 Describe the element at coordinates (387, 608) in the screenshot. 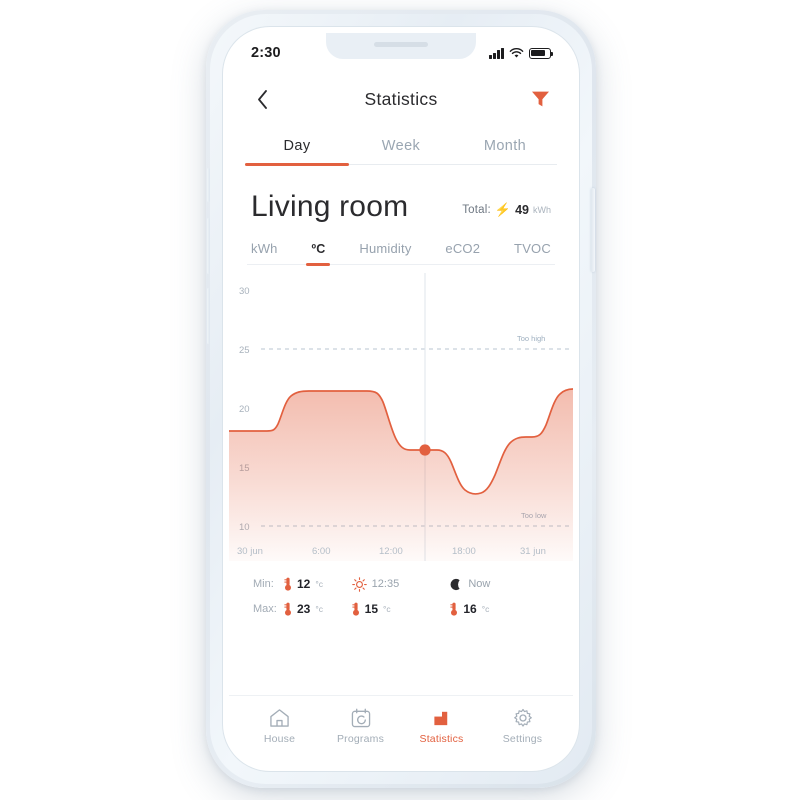

I see `stat-day-temp-unit: °c` at that location.